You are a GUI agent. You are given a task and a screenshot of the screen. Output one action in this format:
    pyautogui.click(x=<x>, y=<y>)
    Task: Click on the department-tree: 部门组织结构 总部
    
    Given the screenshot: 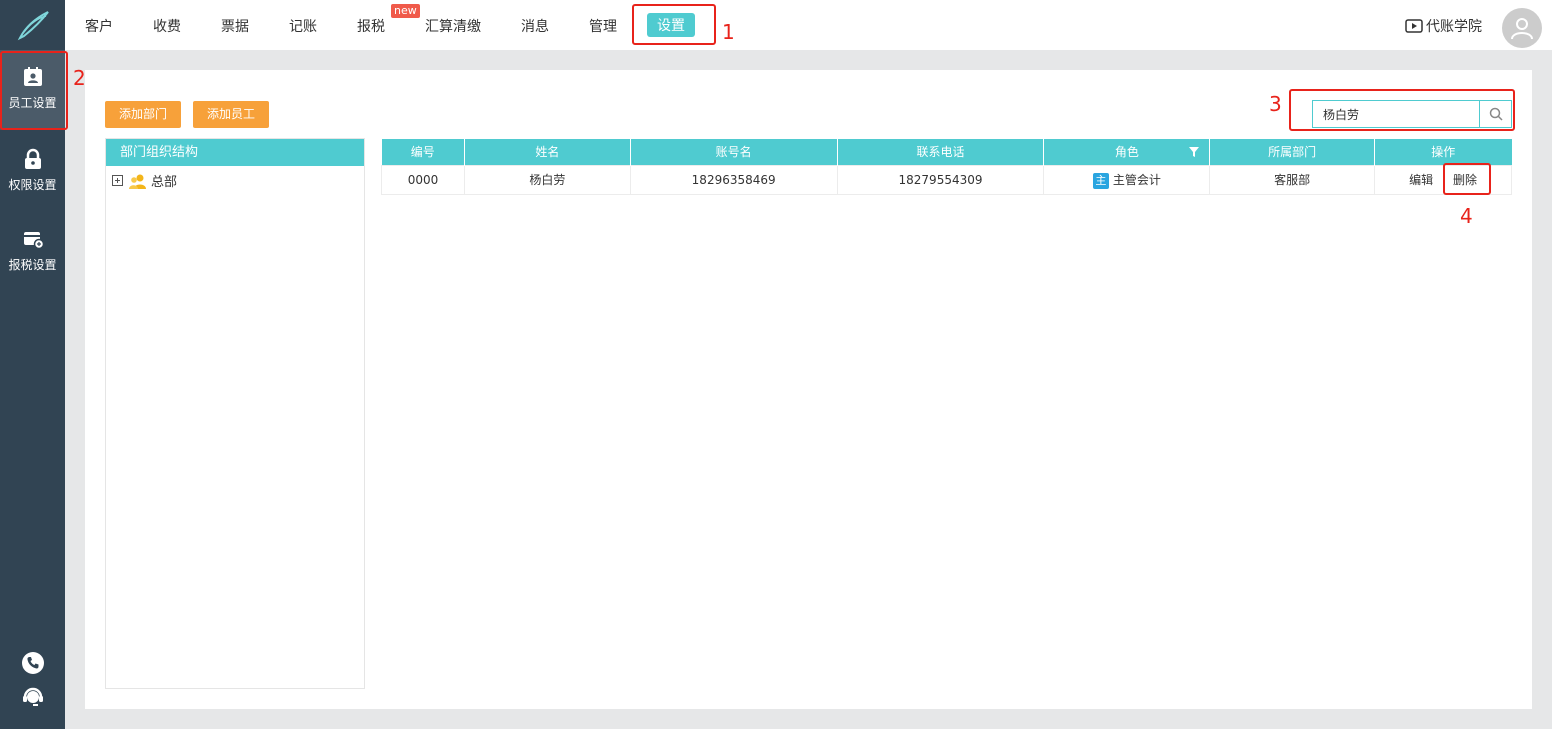 What is the action you would take?
    pyautogui.click(x=235, y=413)
    